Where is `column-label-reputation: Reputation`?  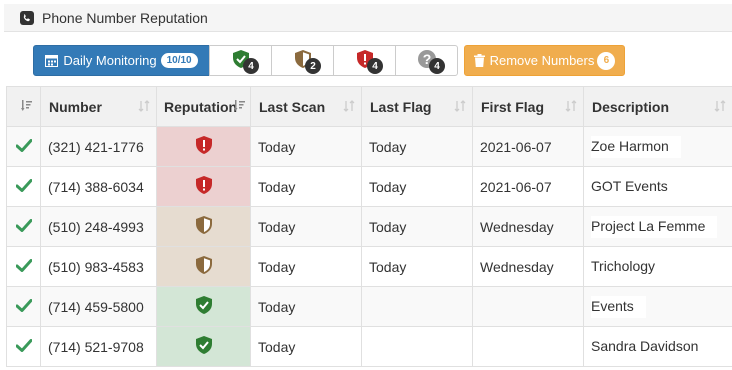
column-label-reputation: Reputation is located at coordinates (201, 106).